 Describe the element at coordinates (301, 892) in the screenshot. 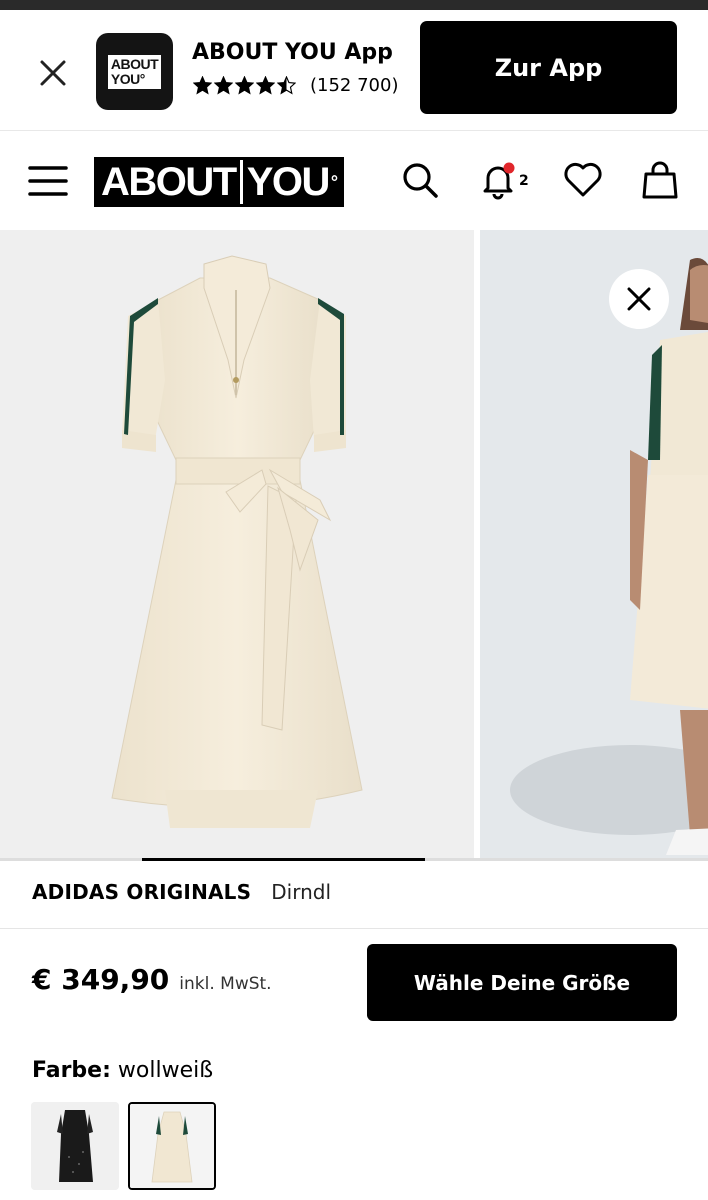

I see `product-name: Dirndl` at that location.